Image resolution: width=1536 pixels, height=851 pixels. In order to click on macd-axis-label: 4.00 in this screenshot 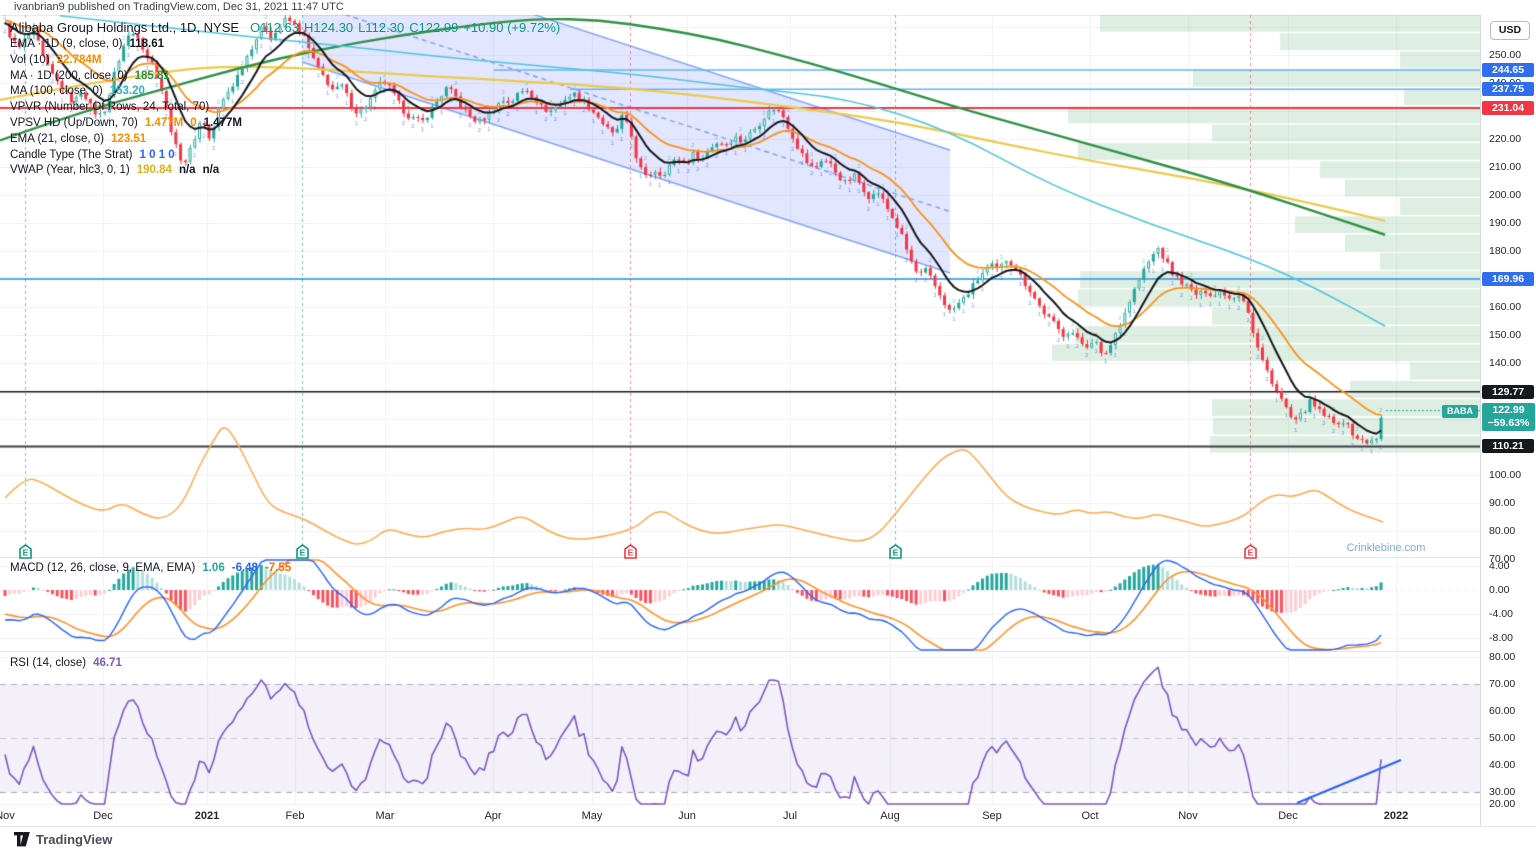, I will do `click(1499, 566)`.